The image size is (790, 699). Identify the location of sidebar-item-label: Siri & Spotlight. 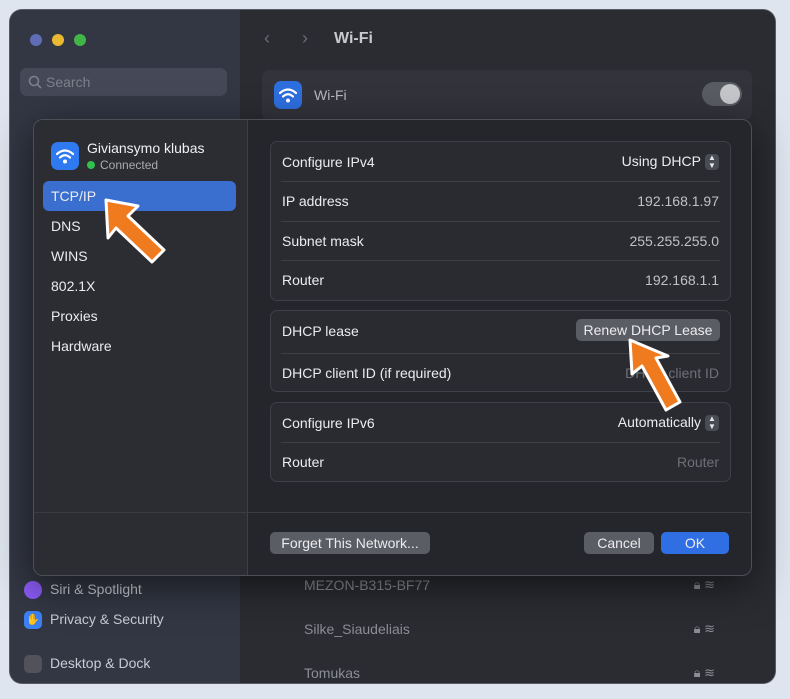
(96, 589).